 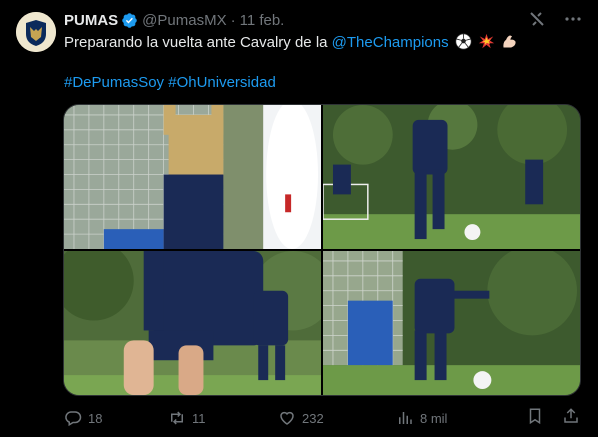 I want to click on photo-goalkeeper, so click(x=192, y=177).